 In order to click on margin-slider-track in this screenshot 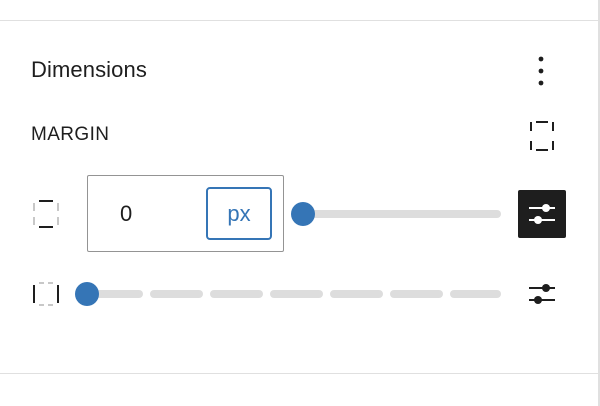, I will do `click(402, 214)`.